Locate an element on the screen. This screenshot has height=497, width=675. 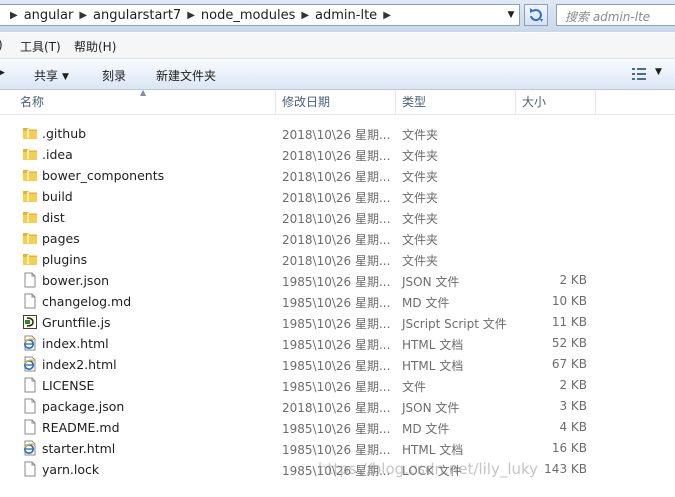
watermark-text: https://blog.csdn.net/lily_luky is located at coordinates (428, 469).